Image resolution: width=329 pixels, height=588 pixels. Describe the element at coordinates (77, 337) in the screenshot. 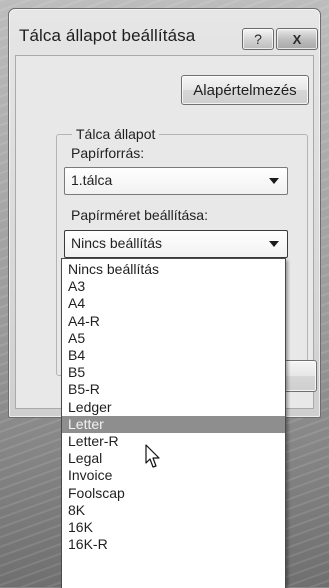

I see `list-item-label: A5` at that location.